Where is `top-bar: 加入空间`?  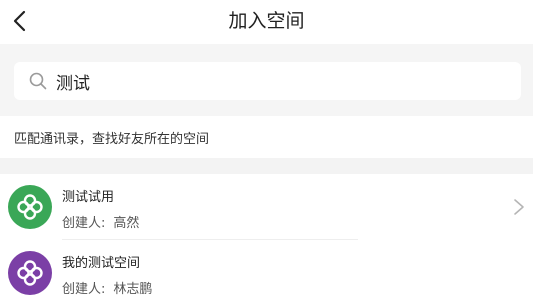 top-bar: 加入空间 is located at coordinates (266, 22).